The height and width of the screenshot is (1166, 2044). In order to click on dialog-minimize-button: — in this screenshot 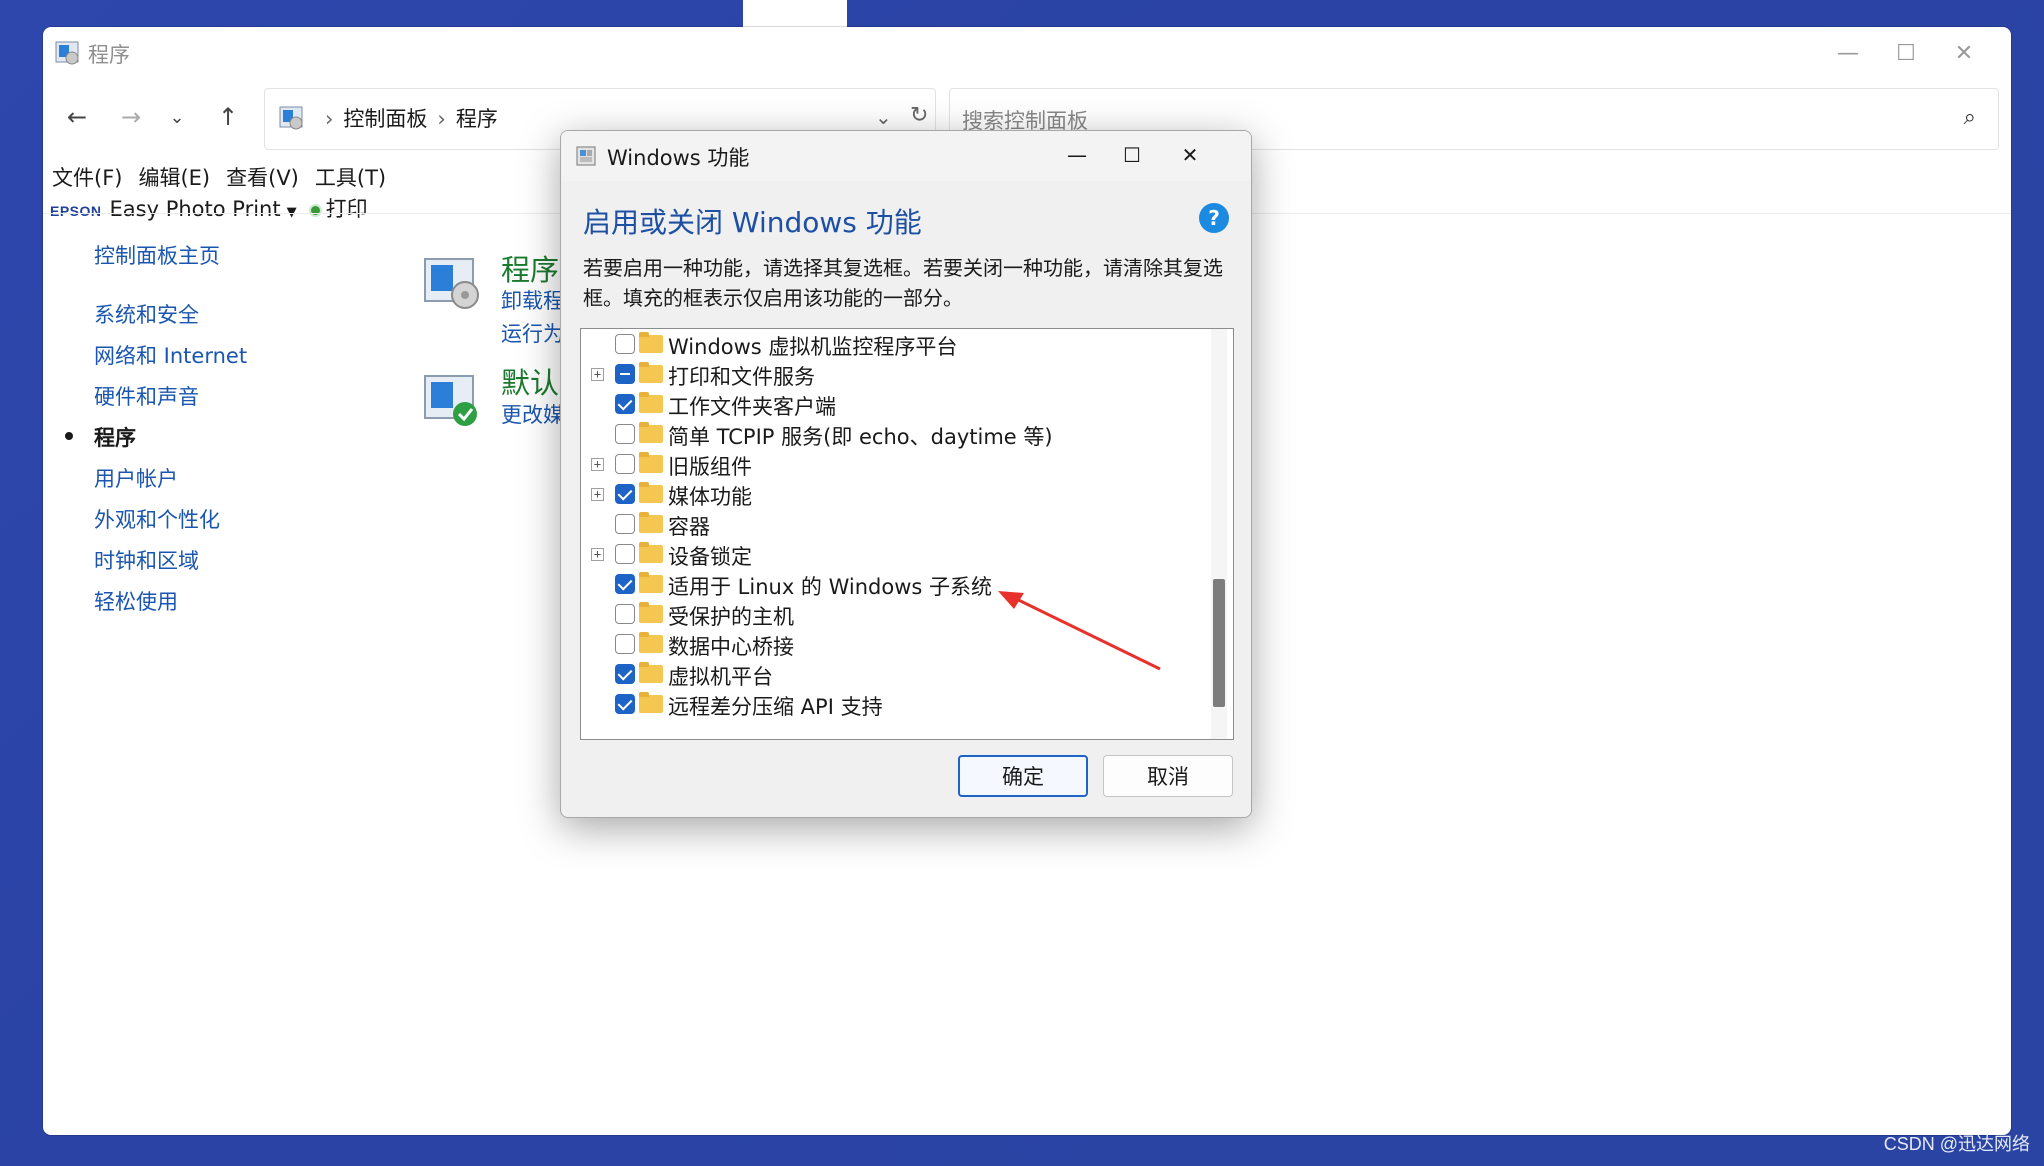, I will do `click(1077, 155)`.